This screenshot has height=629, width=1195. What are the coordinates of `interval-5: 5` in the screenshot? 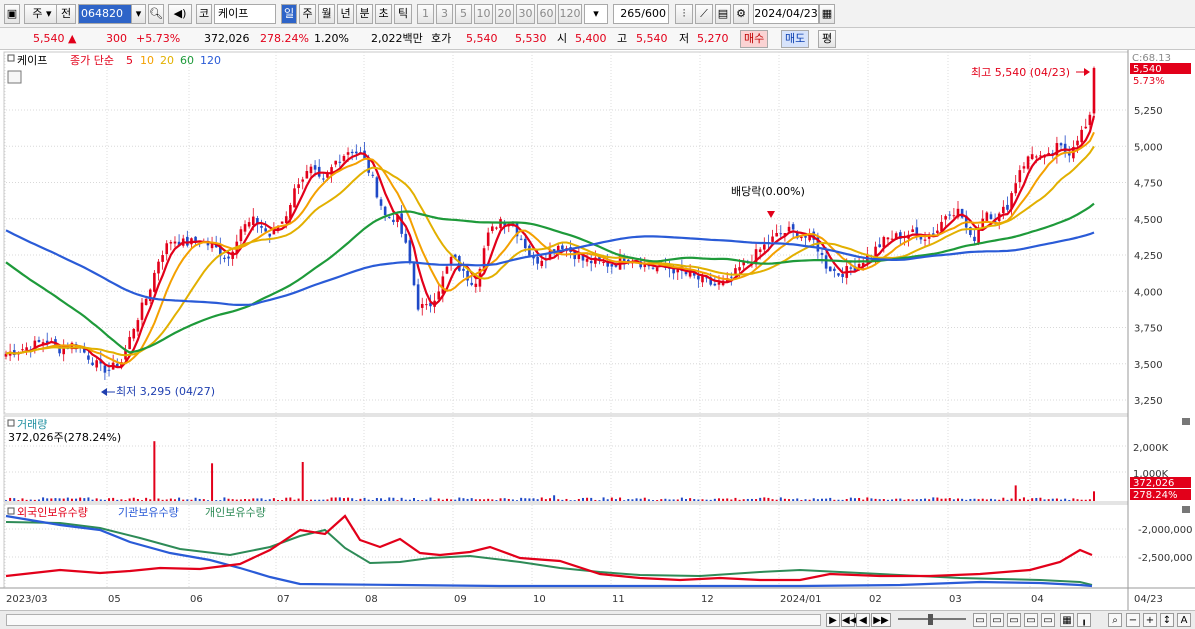 It's located at (463, 14).